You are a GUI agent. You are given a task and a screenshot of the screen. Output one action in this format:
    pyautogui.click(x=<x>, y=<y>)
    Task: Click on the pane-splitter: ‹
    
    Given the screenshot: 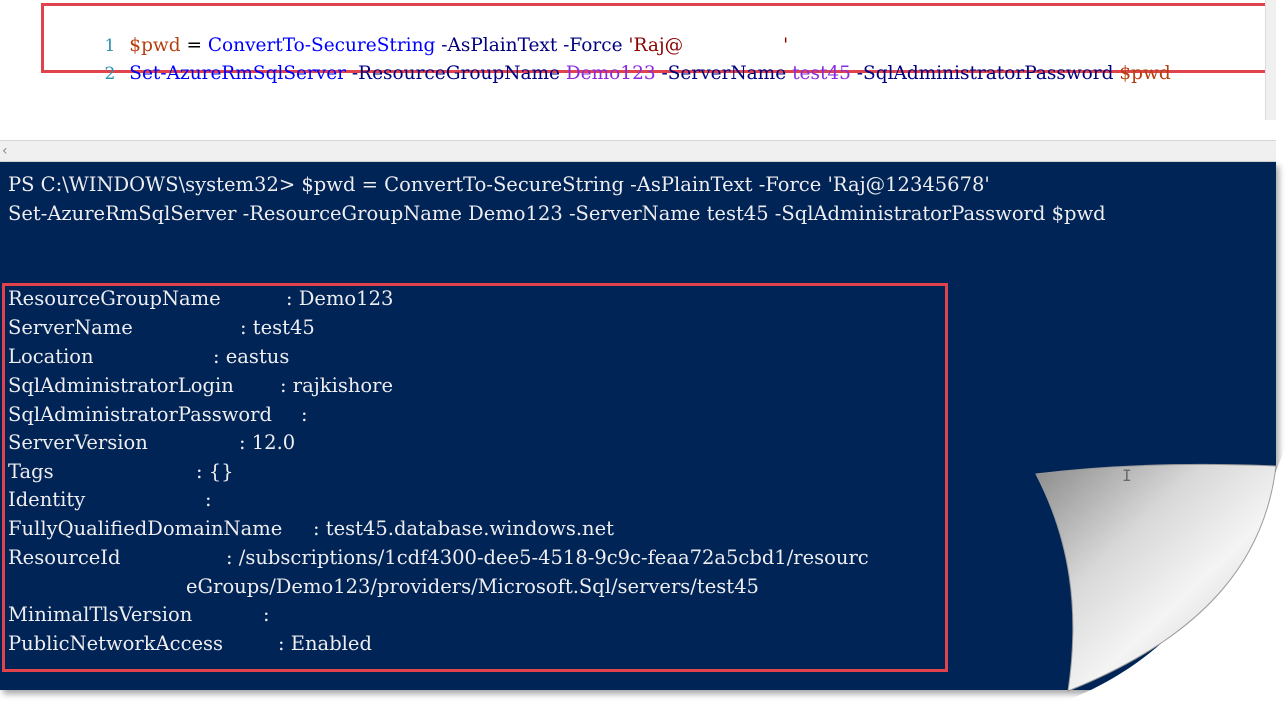 What is the action you would take?
    pyautogui.click(x=638, y=151)
    